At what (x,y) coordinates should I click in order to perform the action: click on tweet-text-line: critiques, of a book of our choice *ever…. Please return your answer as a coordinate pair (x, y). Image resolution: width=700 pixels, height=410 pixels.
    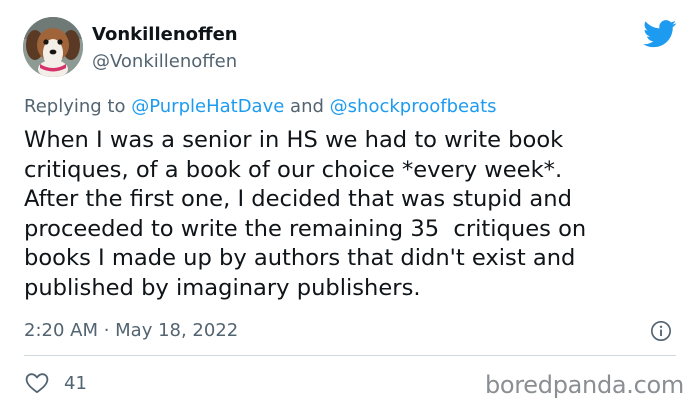
    Looking at the image, I should click on (293, 169).